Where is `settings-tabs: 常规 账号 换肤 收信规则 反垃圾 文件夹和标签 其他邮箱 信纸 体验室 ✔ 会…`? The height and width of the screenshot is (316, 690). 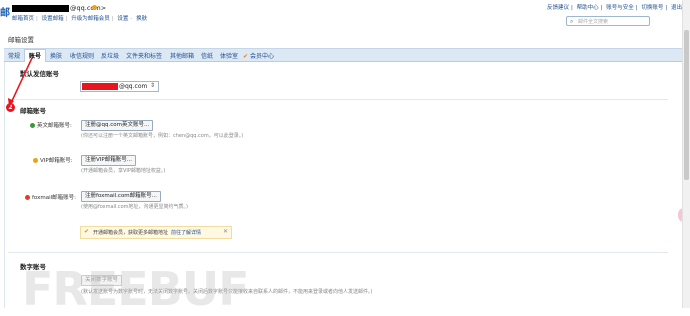
settings-tabs: 常规 账号 换肤 收信规则 反垃圾 文件夹和标签 其他邮箱 信纸 体验室 ✔ 会… is located at coordinates (343, 56).